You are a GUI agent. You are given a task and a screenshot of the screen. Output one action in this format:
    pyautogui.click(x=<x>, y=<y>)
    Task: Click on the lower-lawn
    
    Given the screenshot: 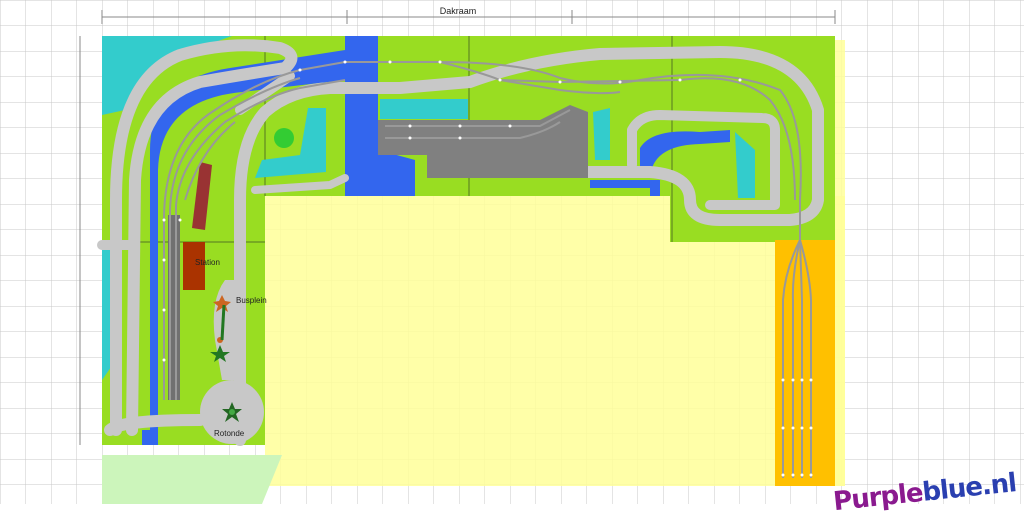 What is the action you would take?
    pyautogui.click(x=192, y=479)
    